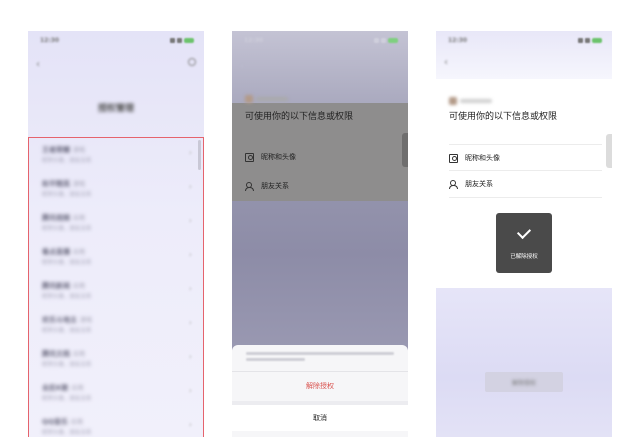 This screenshot has height=437, width=640. What do you see at coordinates (56, 184) in the screenshot?
I see `item-title: 和平精英` at bounding box center [56, 184].